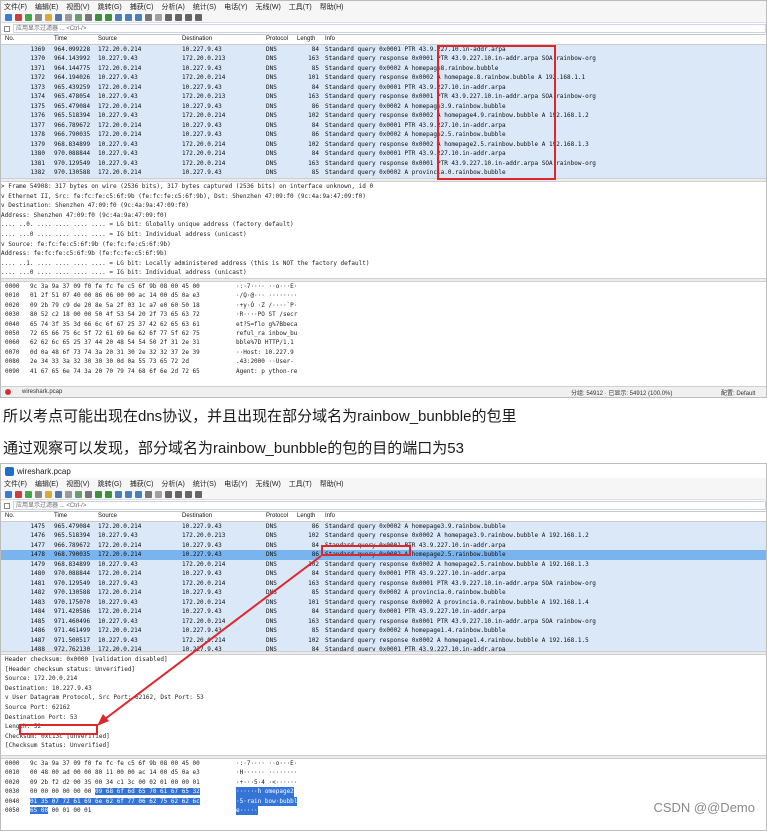 Image resolution: width=767 pixels, height=831 pixels. I want to click on go-to-packet-icon, so click(118, 17).